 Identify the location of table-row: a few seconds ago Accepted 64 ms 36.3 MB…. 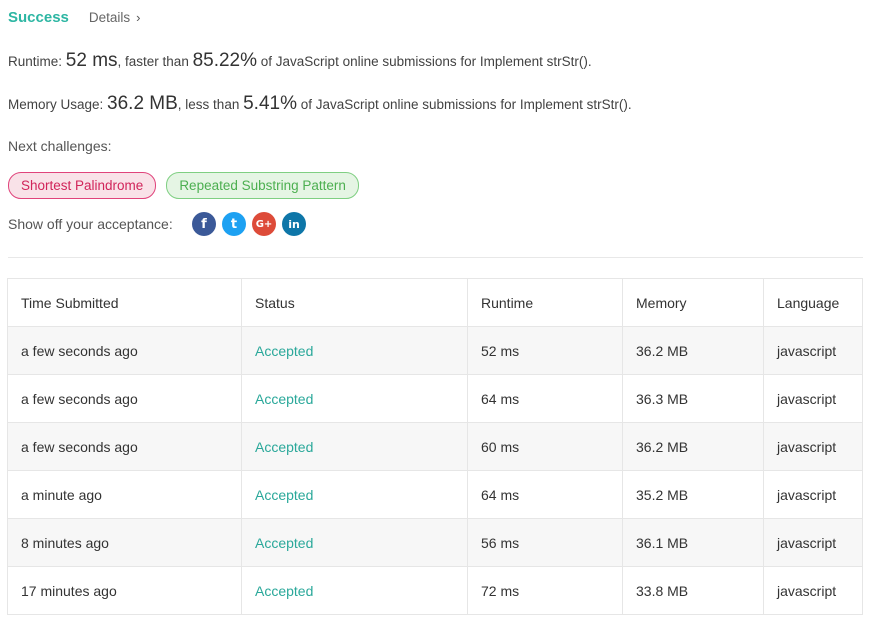
(435, 398).